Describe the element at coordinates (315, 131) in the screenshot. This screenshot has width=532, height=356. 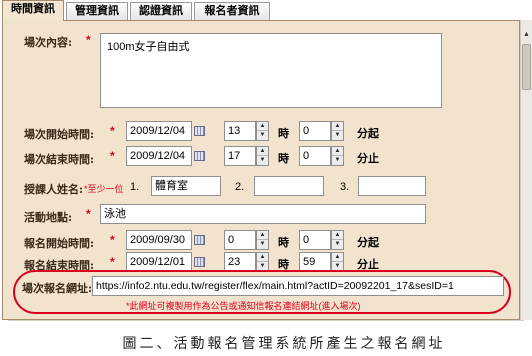
I see `start-minute-field: 0` at that location.